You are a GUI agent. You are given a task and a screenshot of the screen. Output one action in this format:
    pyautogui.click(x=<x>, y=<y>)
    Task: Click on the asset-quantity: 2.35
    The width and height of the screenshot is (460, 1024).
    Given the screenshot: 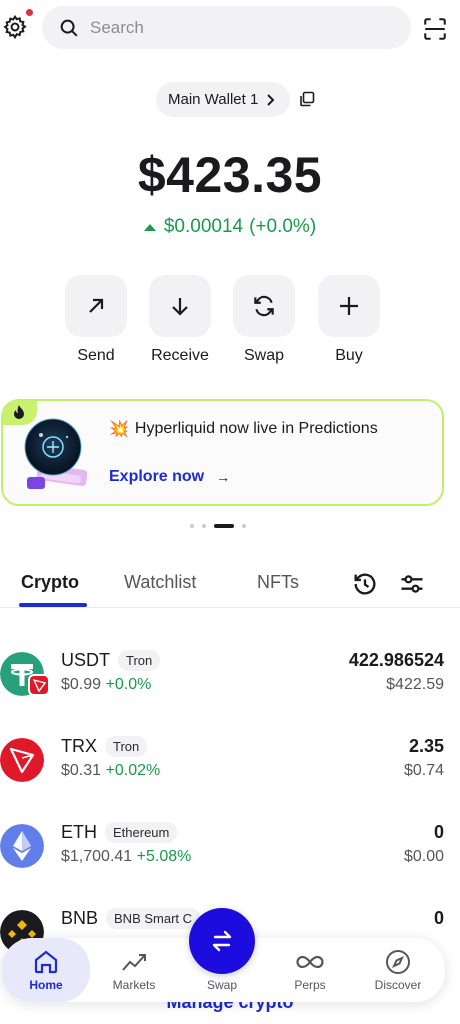 What is the action you would take?
    pyautogui.click(x=426, y=746)
    